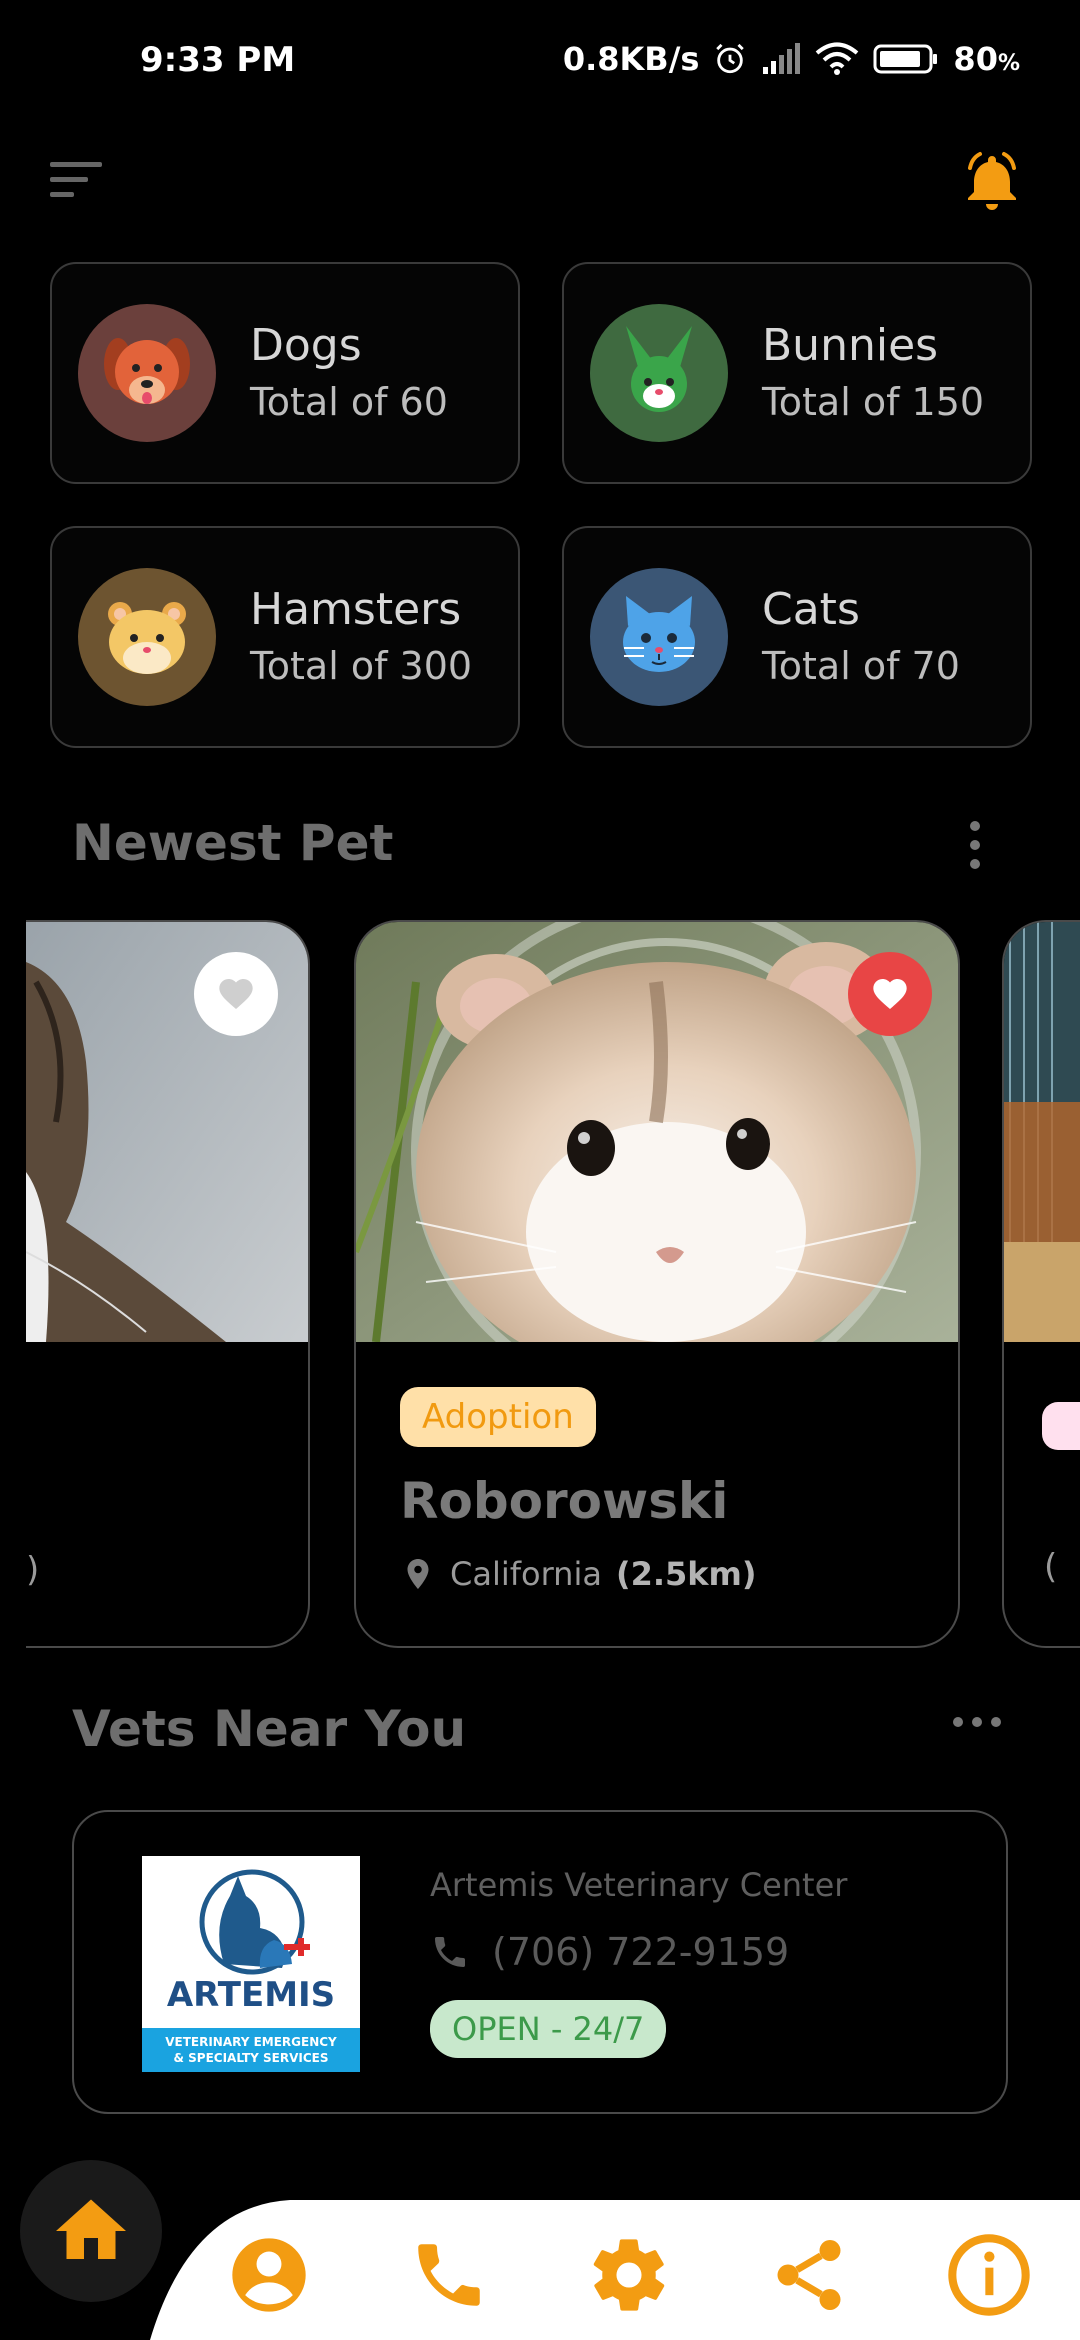  Describe the element at coordinates (361, 666) in the screenshot. I see `category-total: Total of 300` at that location.